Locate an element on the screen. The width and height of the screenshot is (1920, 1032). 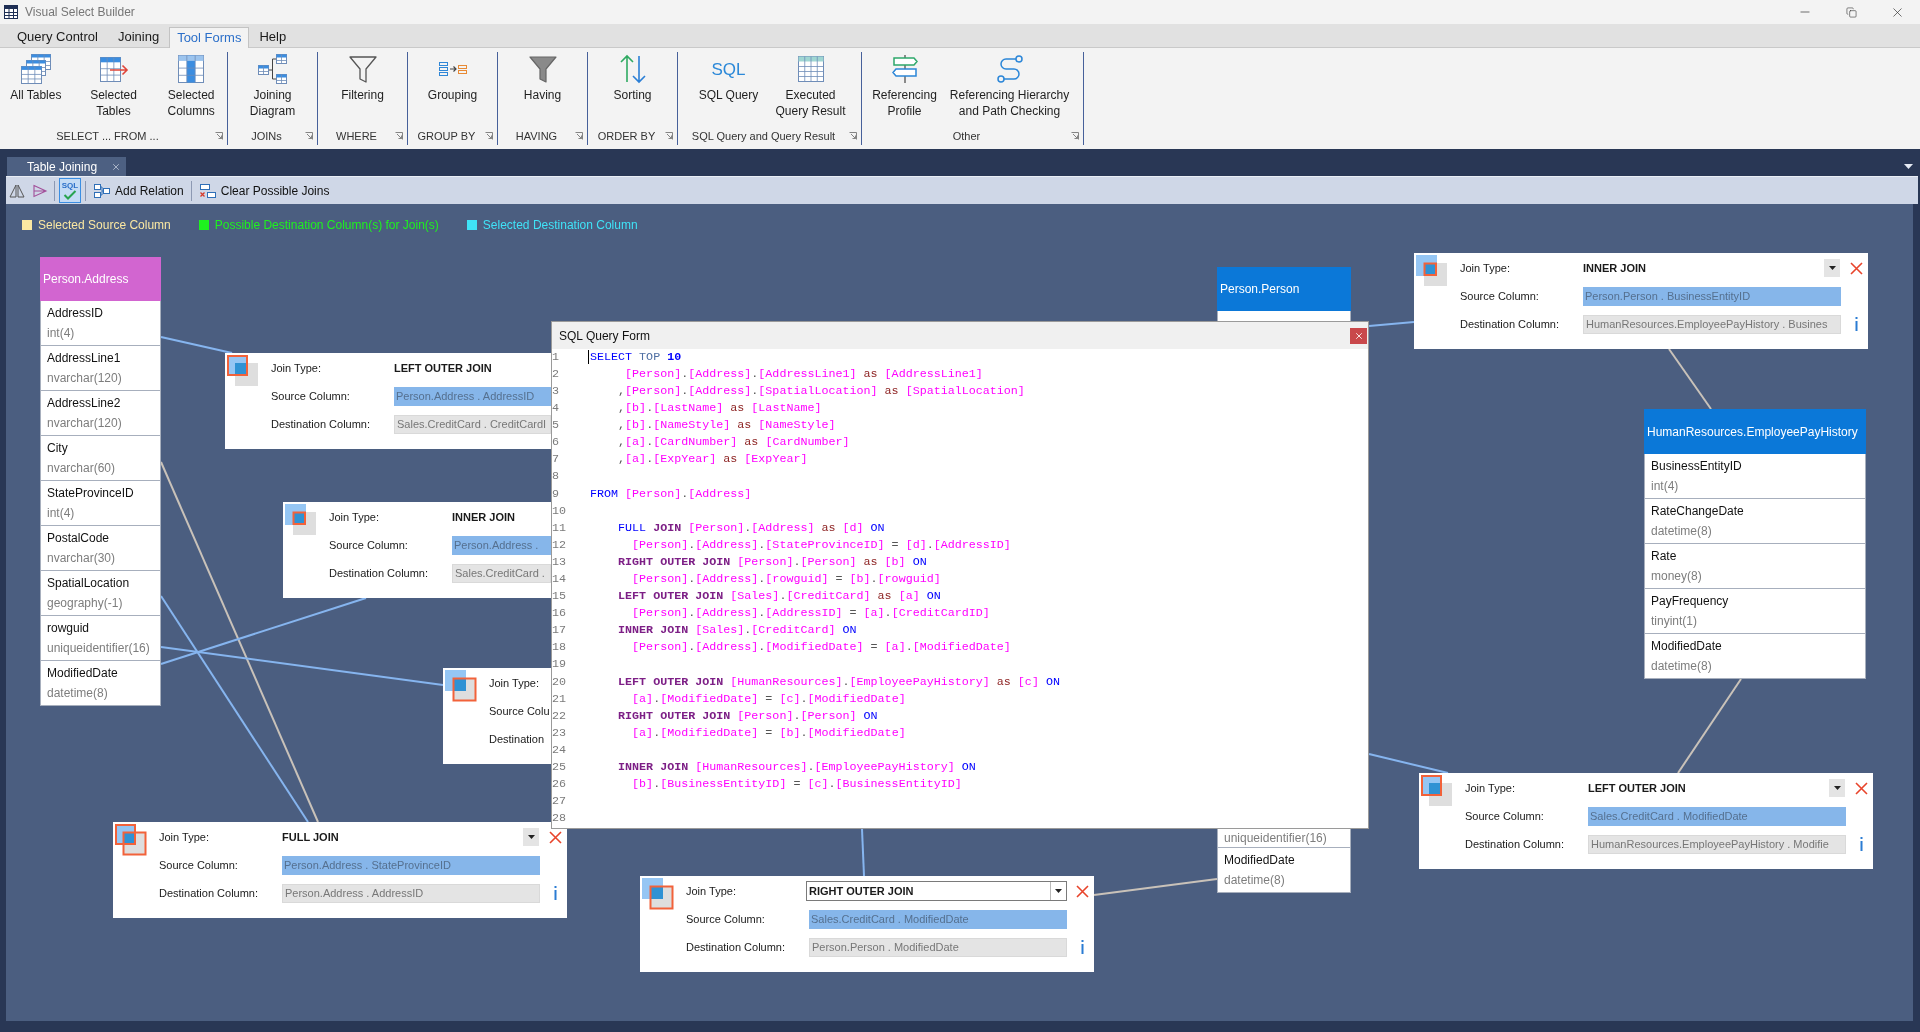
toolbar-button: SQL is located at coordinates (70, 190).